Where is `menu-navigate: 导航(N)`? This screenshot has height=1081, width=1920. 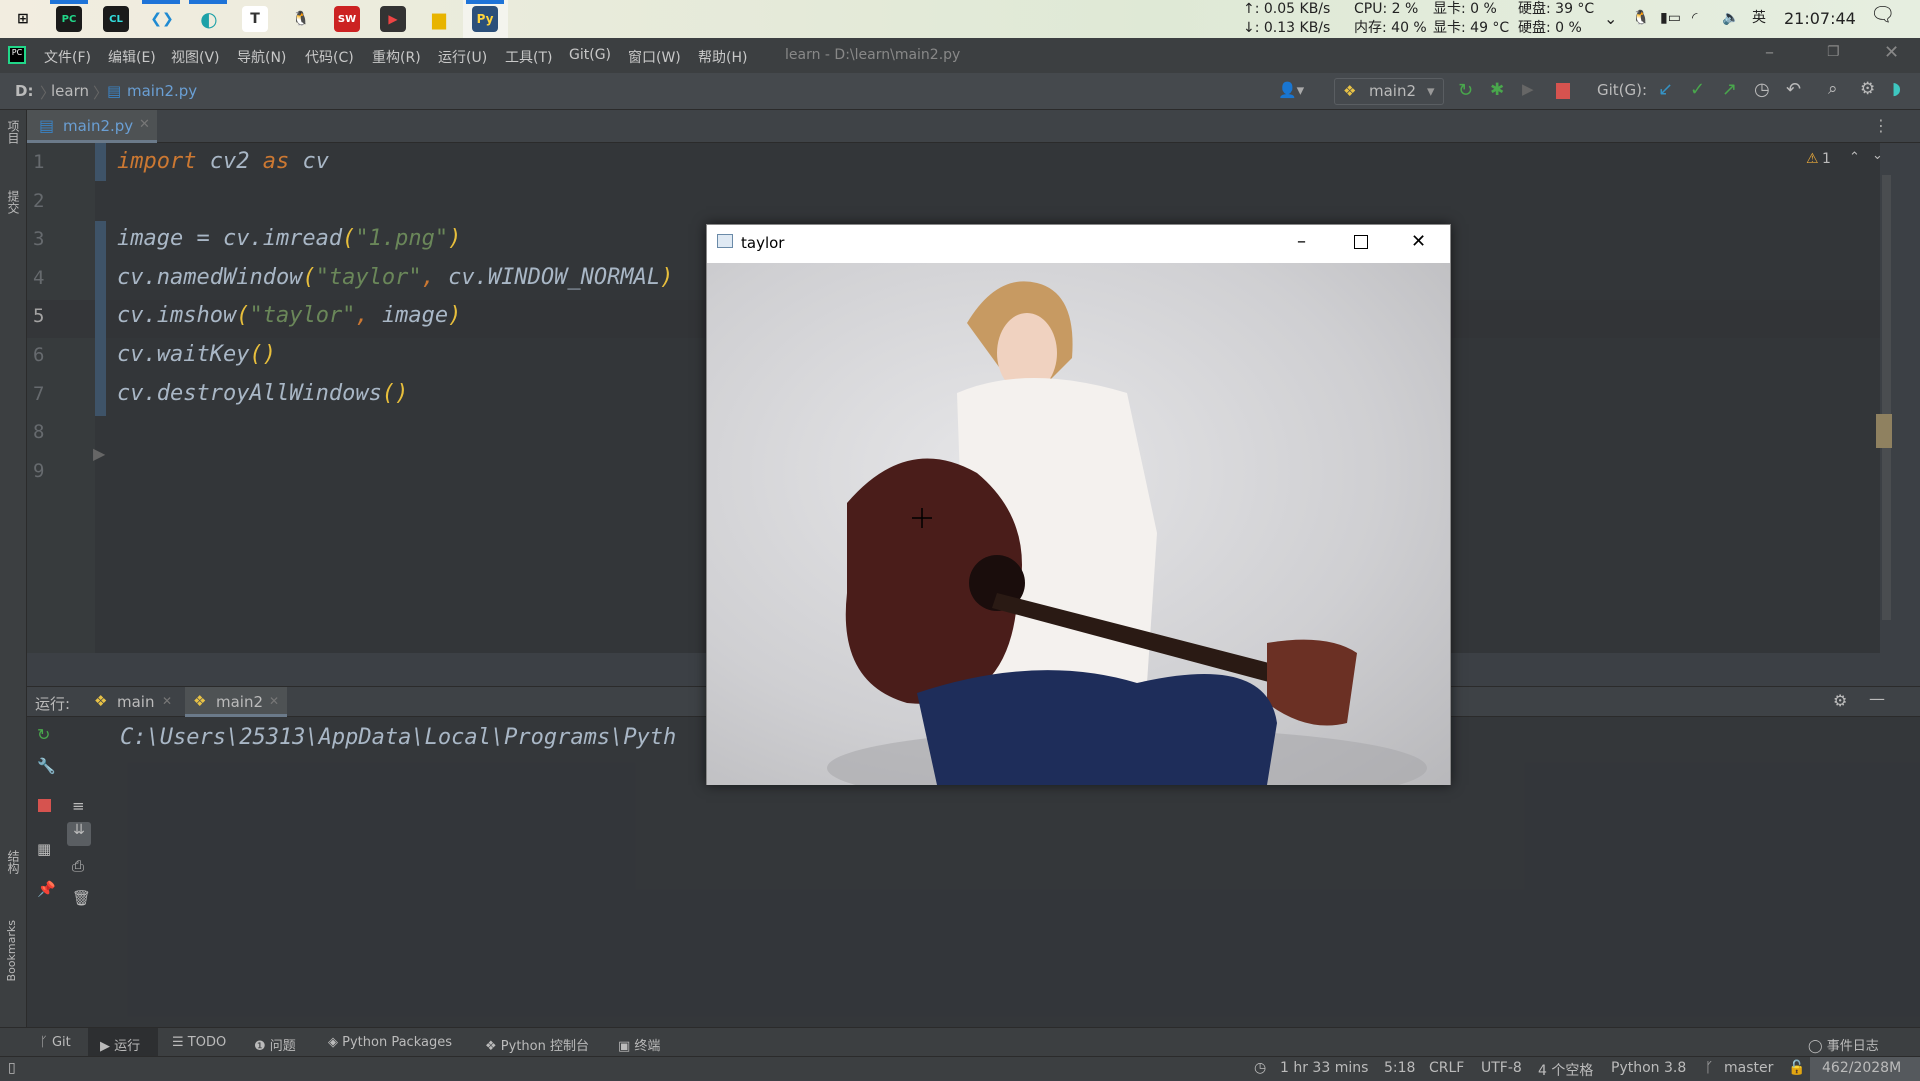 menu-navigate: 导航(N) is located at coordinates (261, 57).